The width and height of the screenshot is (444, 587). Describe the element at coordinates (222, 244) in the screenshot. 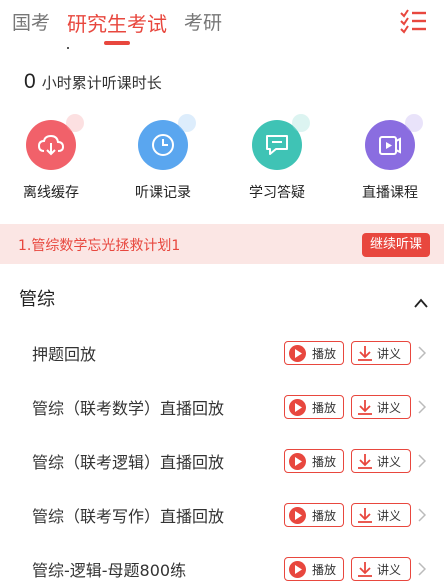

I see `continue-banner: 1.管综数学忘光拯救计划1 继续听课` at that location.